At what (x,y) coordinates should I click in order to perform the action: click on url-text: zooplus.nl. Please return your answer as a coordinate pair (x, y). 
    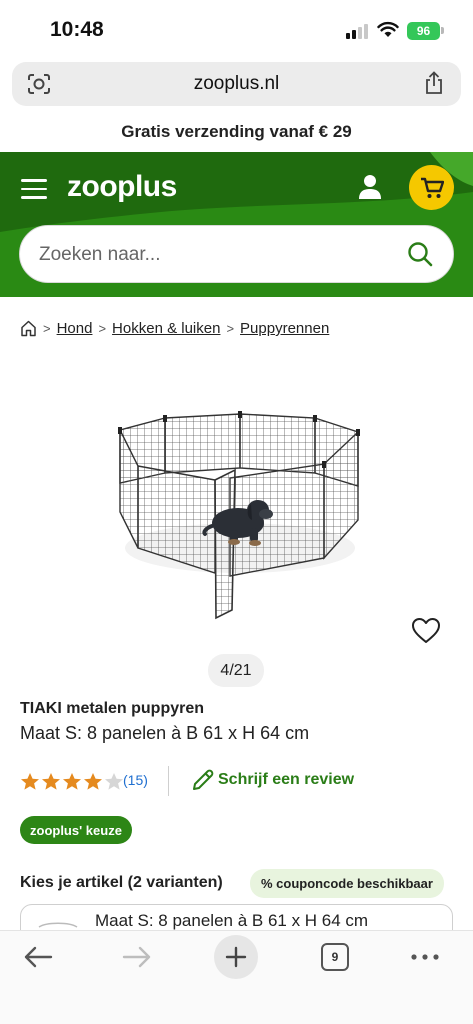
    Looking at the image, I should click on (236, 84).